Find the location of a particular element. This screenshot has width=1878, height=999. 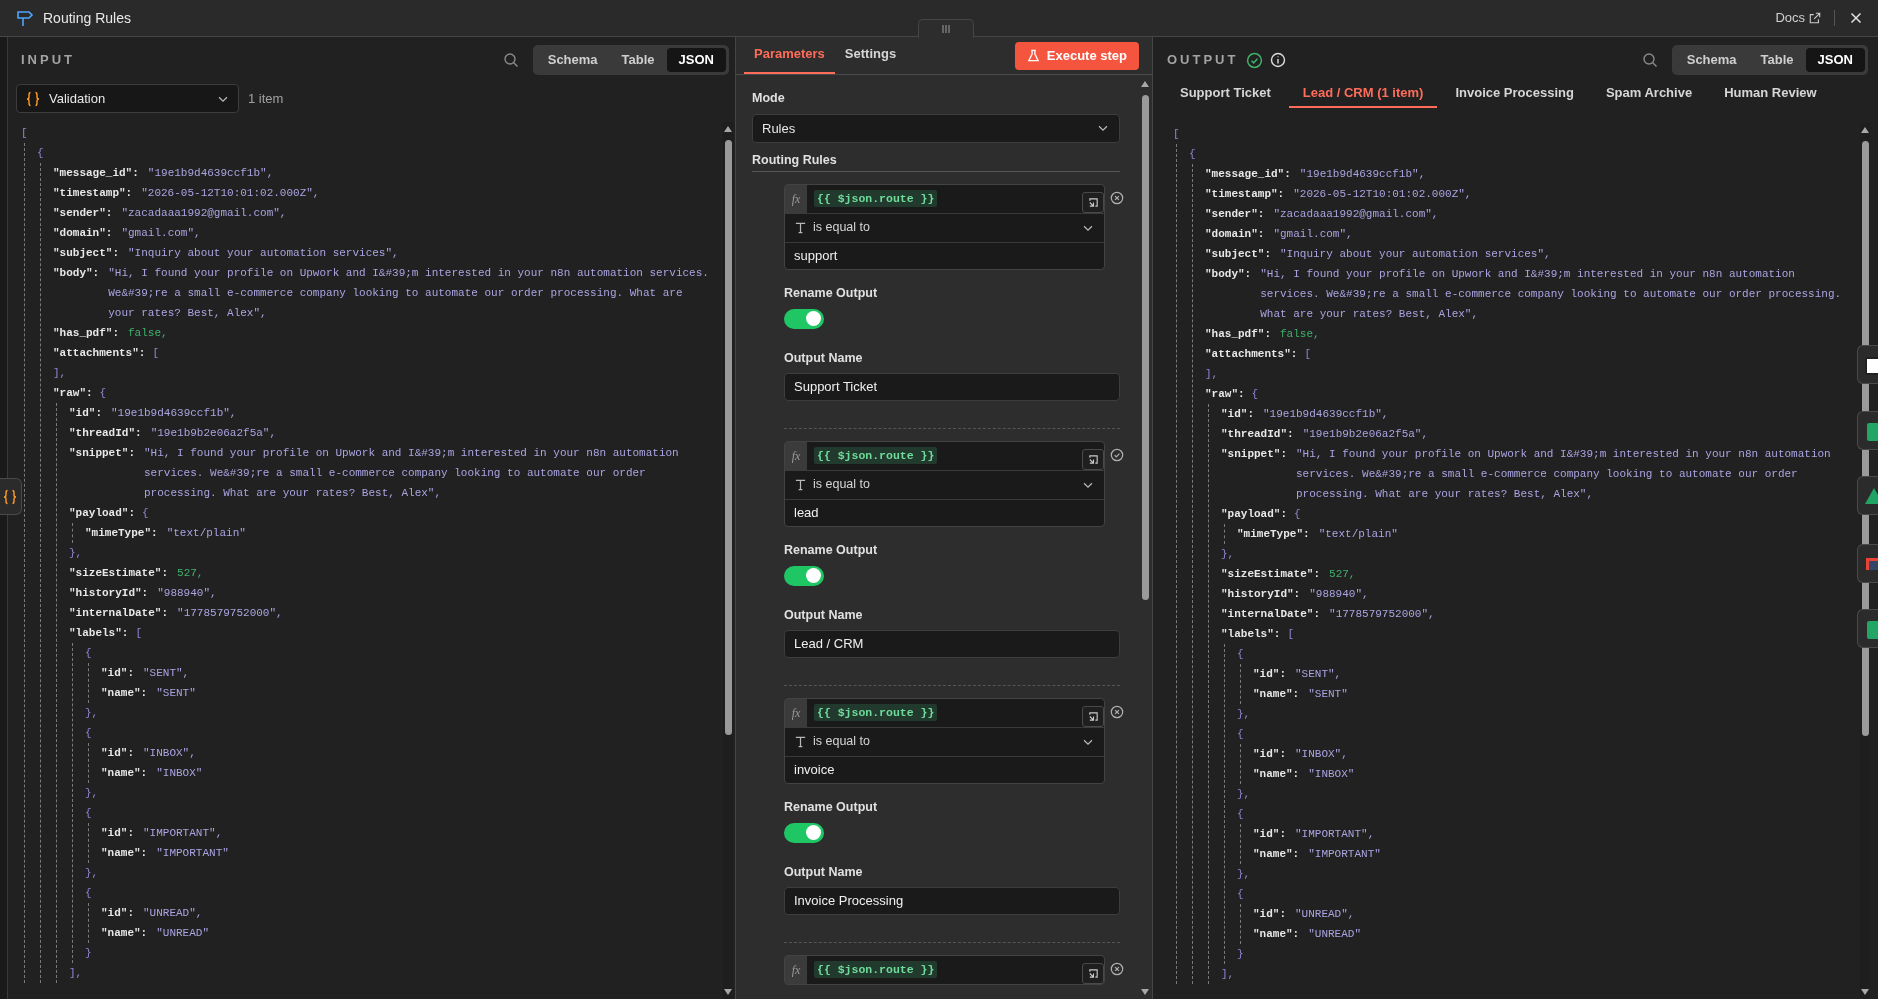

mode-select: Rules is located at coordinates (936, 128).